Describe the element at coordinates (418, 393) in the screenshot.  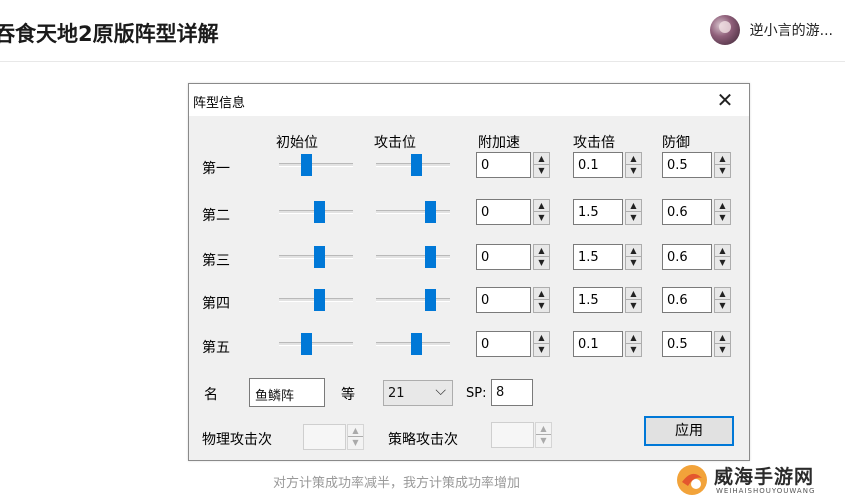
I see `level-select: 21 ⌵` at that location.